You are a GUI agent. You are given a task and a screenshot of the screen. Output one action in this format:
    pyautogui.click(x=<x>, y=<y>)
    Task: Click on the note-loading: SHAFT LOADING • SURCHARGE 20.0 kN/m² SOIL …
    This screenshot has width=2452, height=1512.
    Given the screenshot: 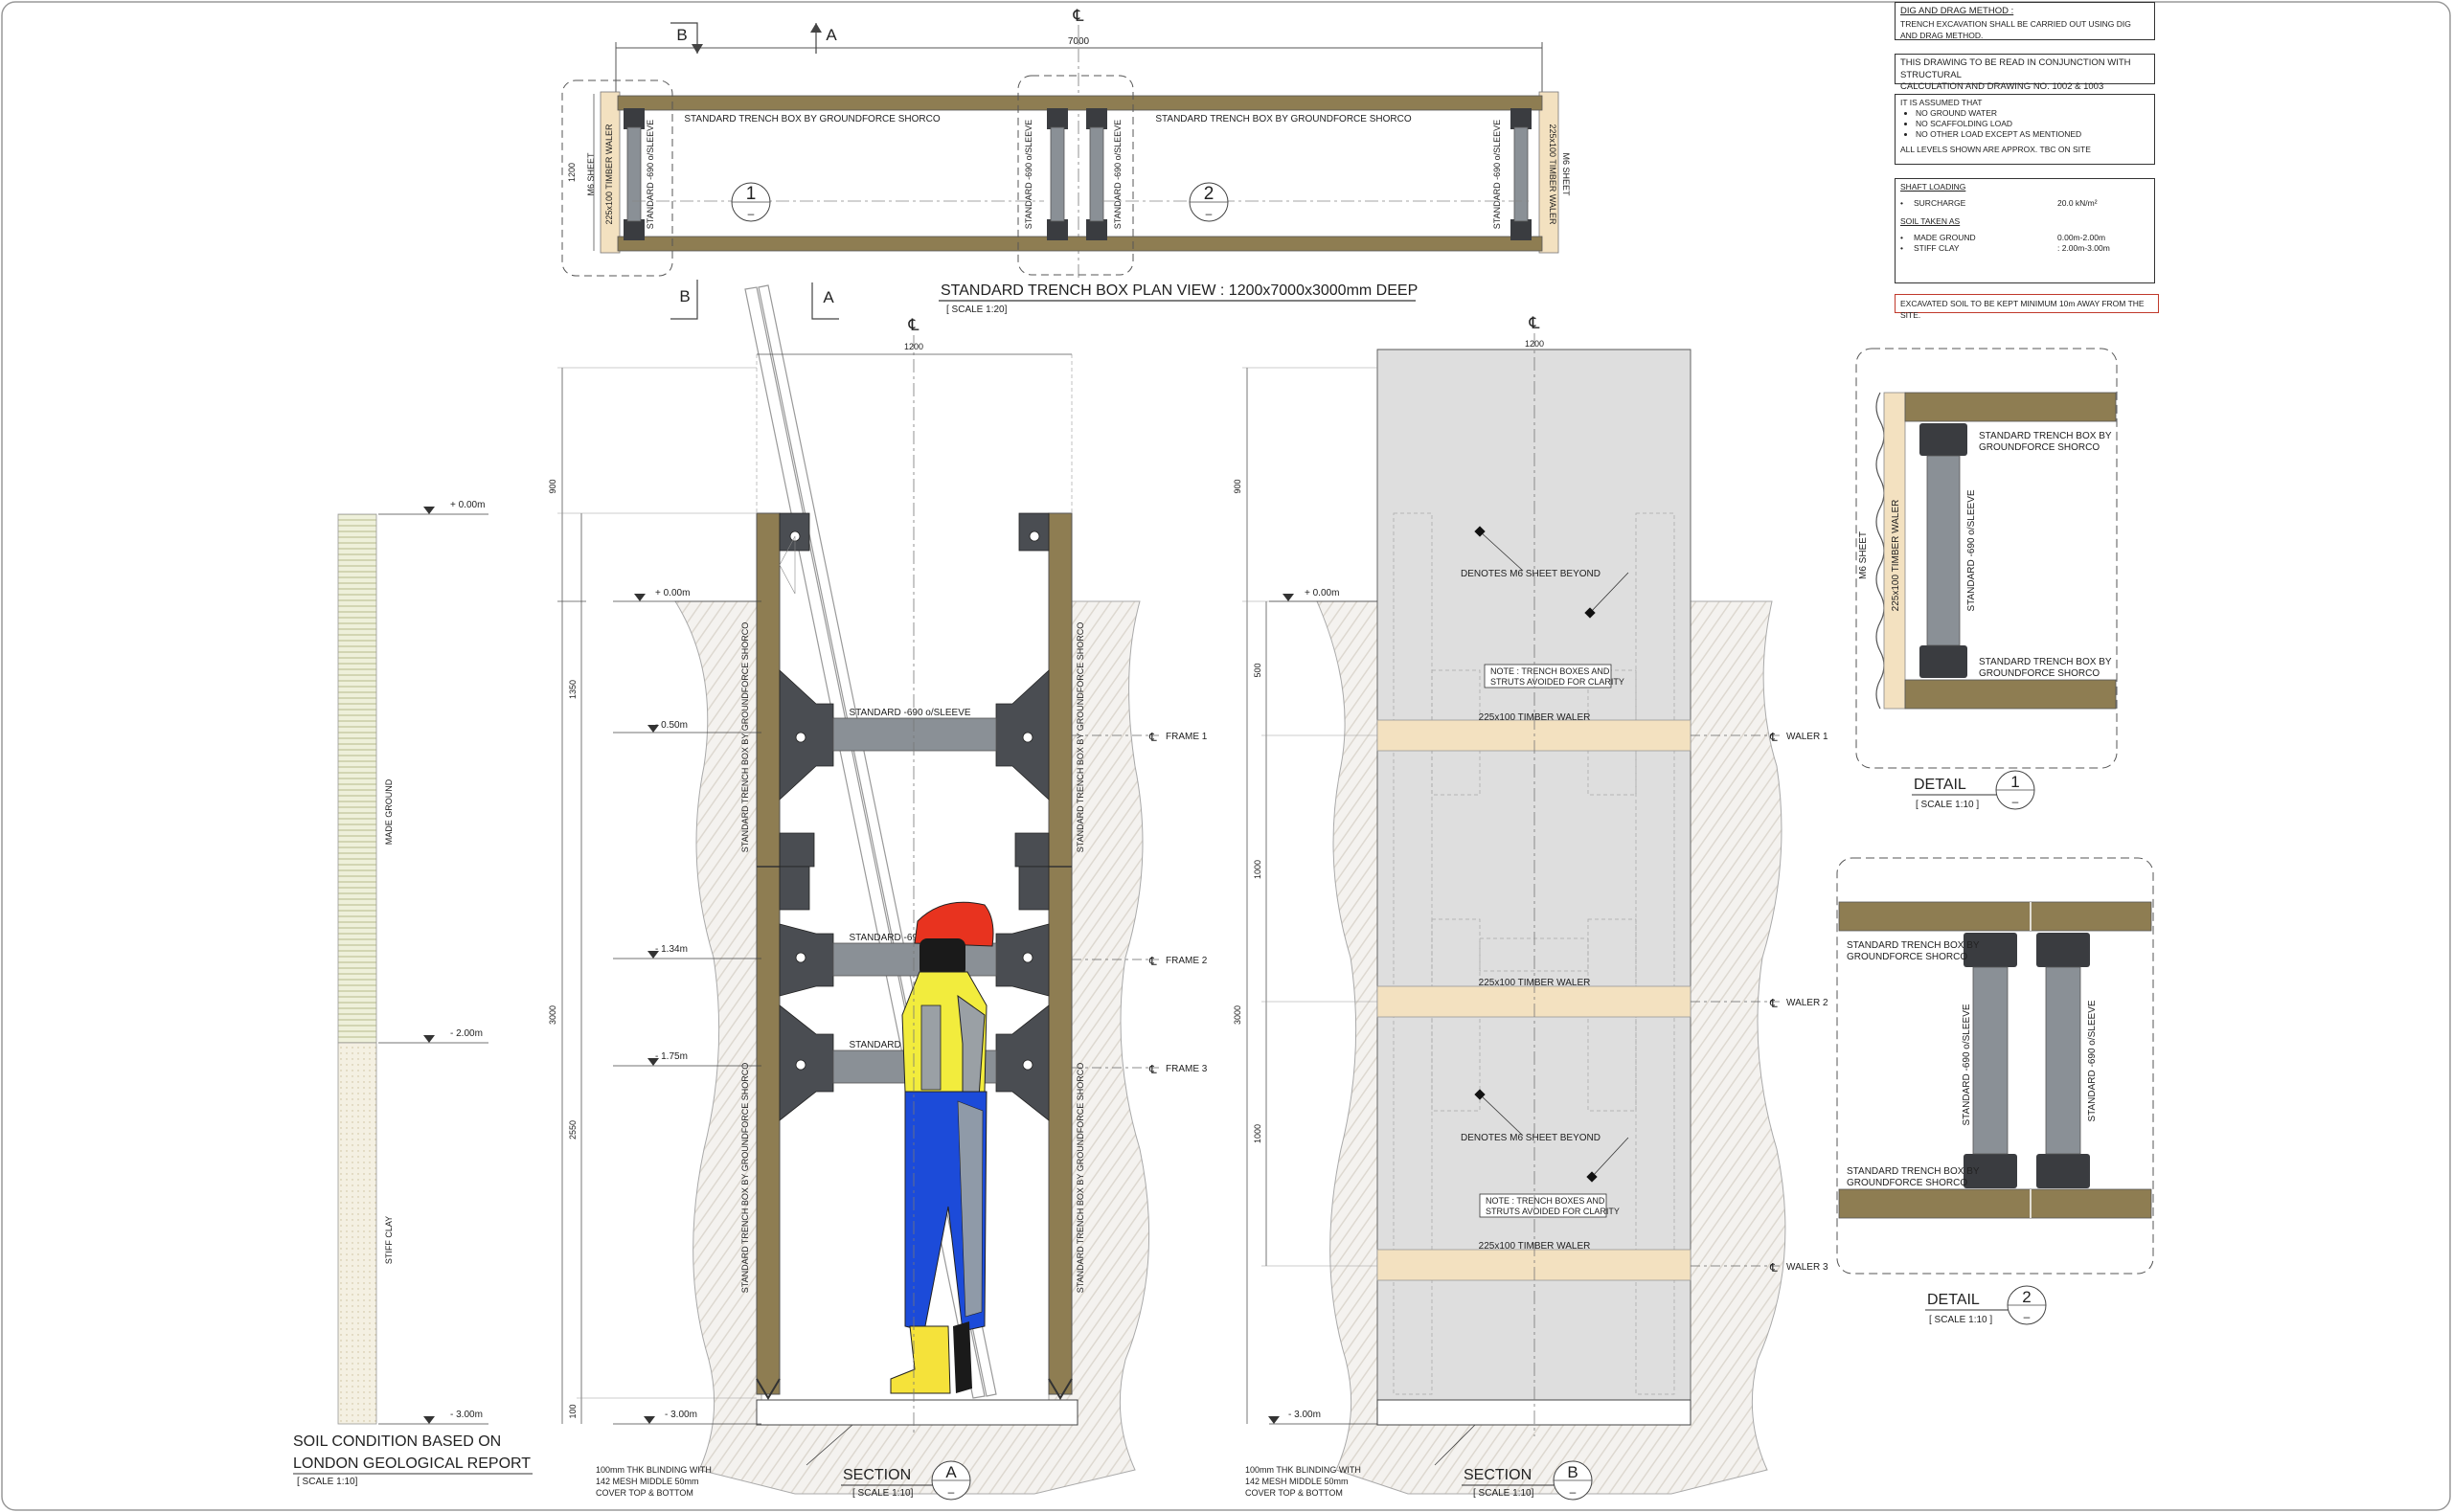 What is the action you would take?
    pyautogui.click(x=2025, y=230)
    